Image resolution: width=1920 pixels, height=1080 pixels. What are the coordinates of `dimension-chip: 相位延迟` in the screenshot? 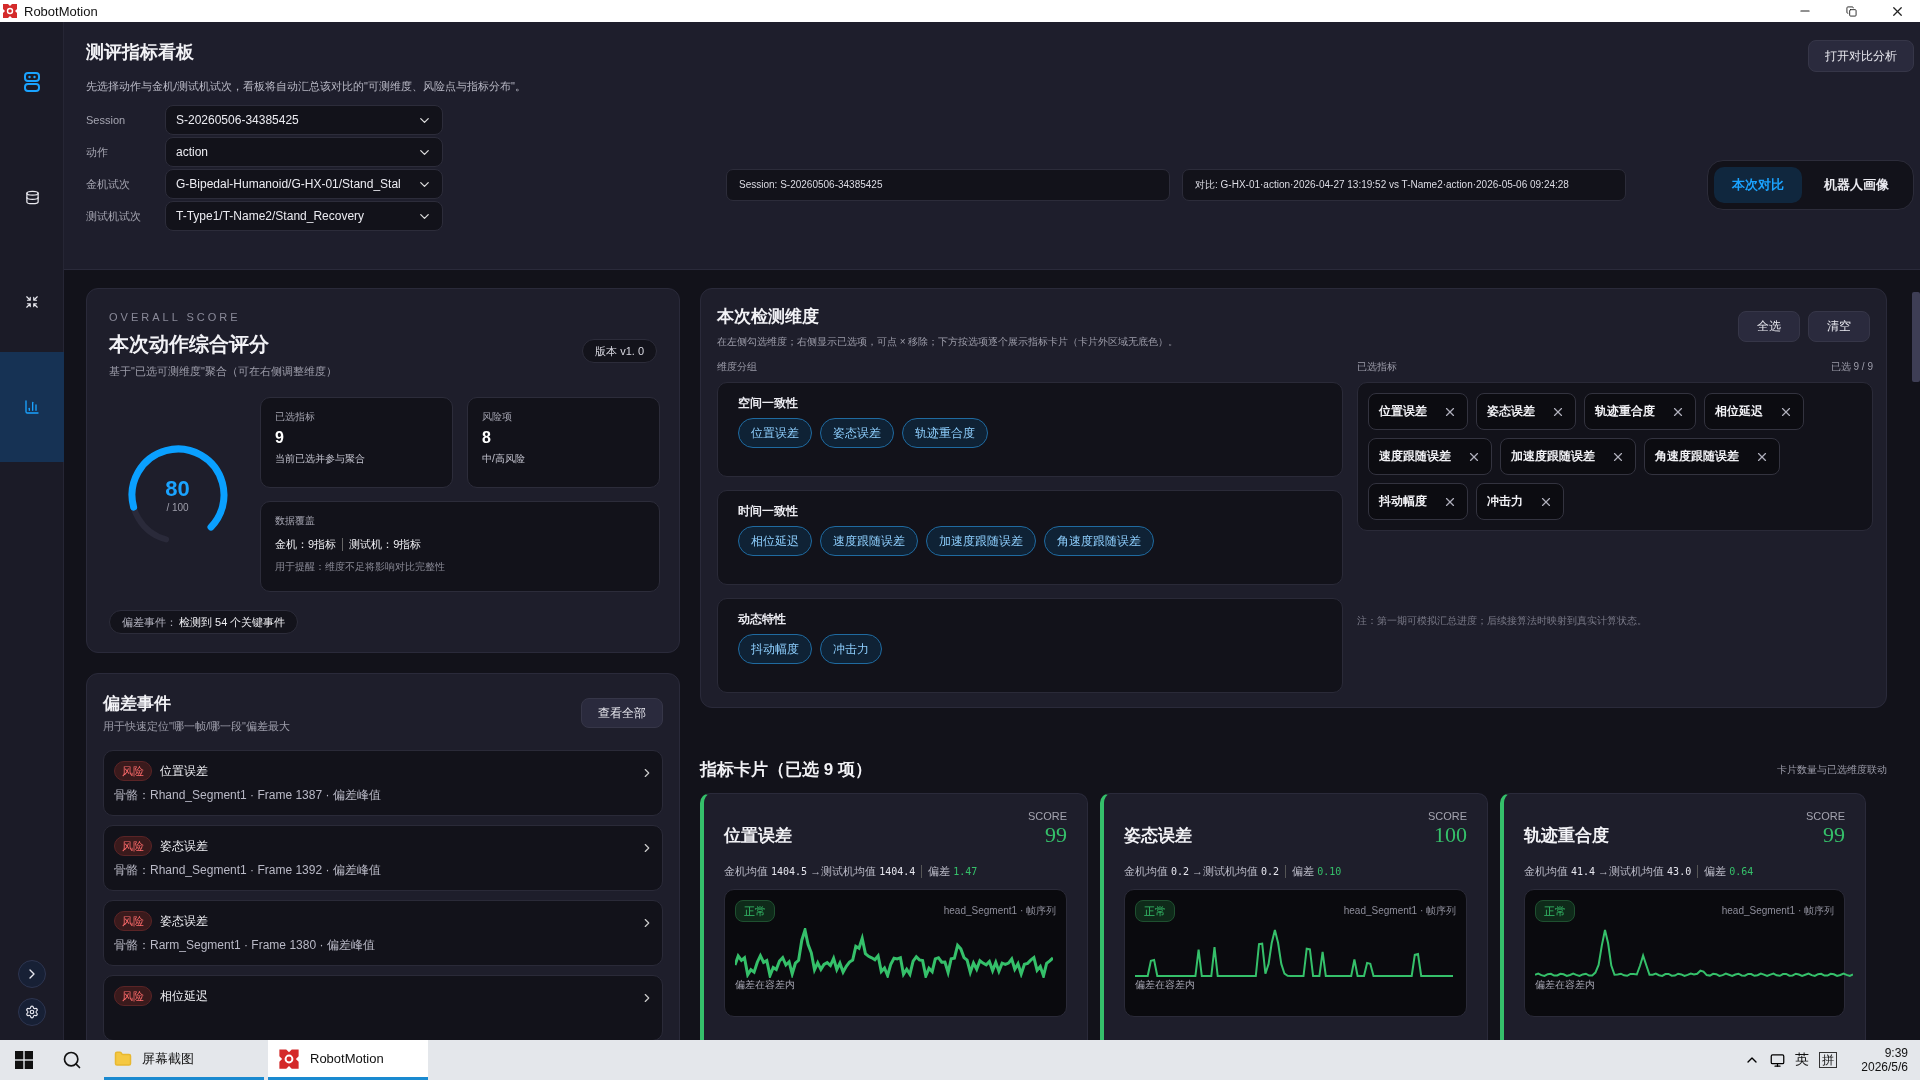 It's located at (775, 541).